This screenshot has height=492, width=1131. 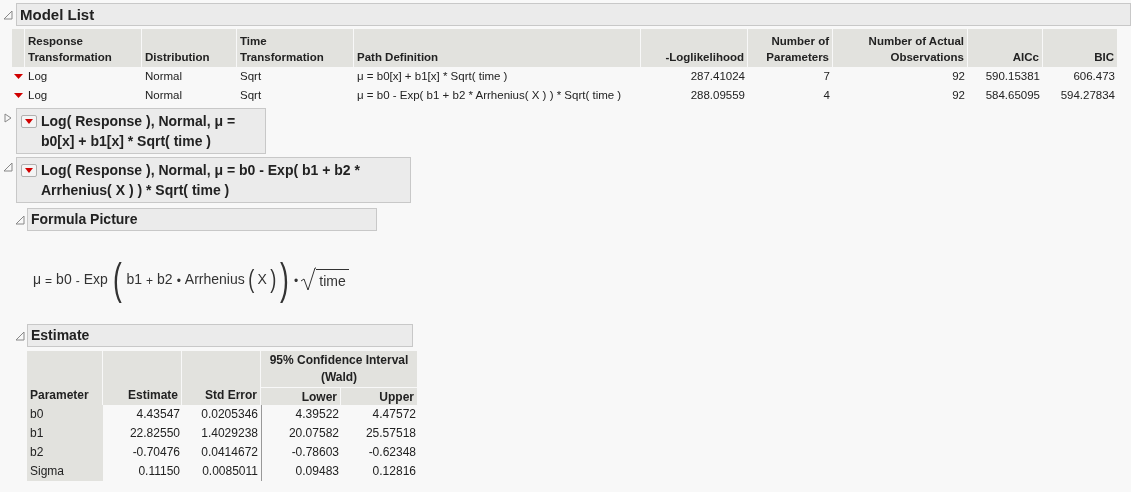 I want to click on column-header: Time Transformation, so click(x=295, y=48).